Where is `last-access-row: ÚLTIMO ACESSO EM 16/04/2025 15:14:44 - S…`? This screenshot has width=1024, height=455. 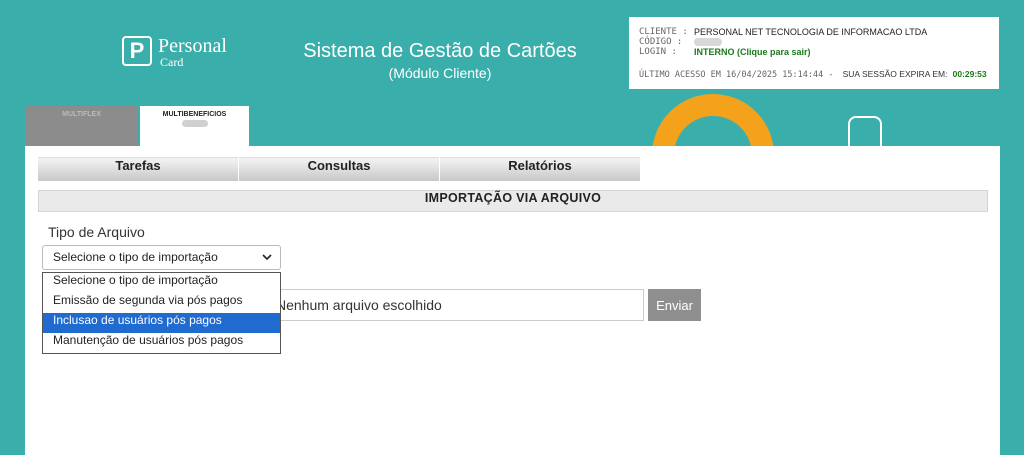
last-access-row: ÚLTIMO ACESSO EM 16/04/2025 15:14:44 - S… is located at coordinates (814, 74).